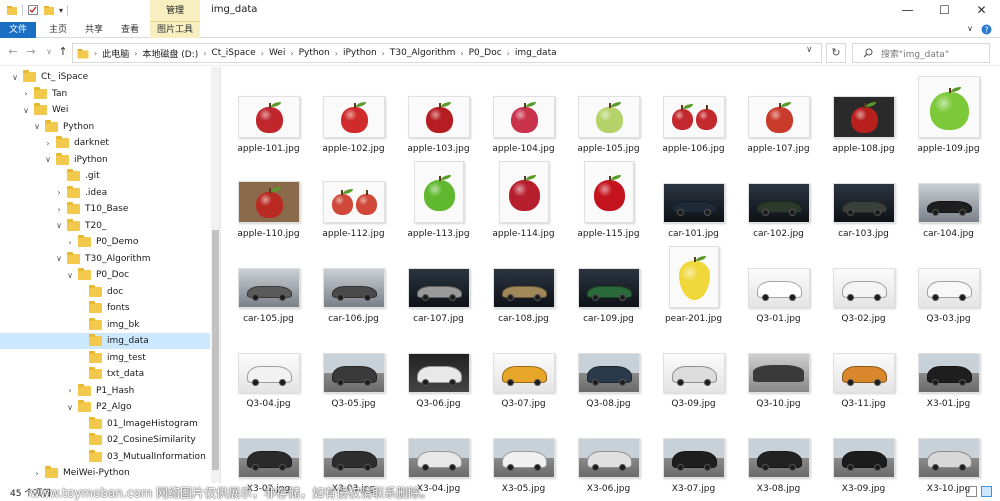 Image resolution: width=1000 pixels, height=501 pixels. Describe the element at coordinates (18, 30) in the screenshot. I see `tab-file: 文件` at that location.